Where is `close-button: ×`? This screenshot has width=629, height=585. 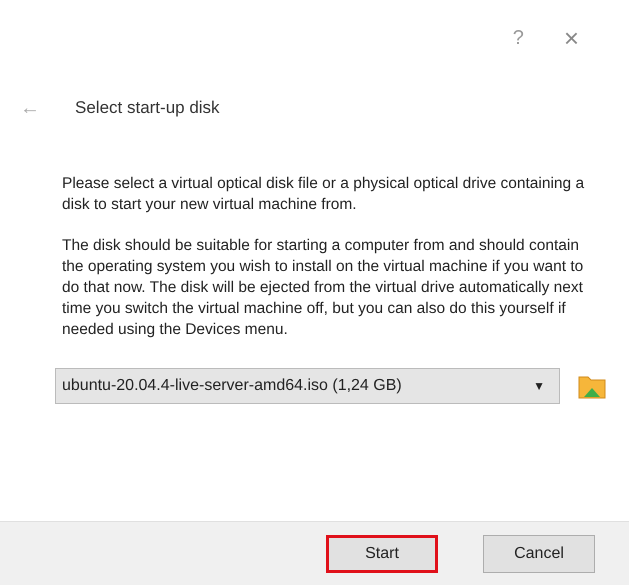 close-button: × is located at coordinates (571, 38).